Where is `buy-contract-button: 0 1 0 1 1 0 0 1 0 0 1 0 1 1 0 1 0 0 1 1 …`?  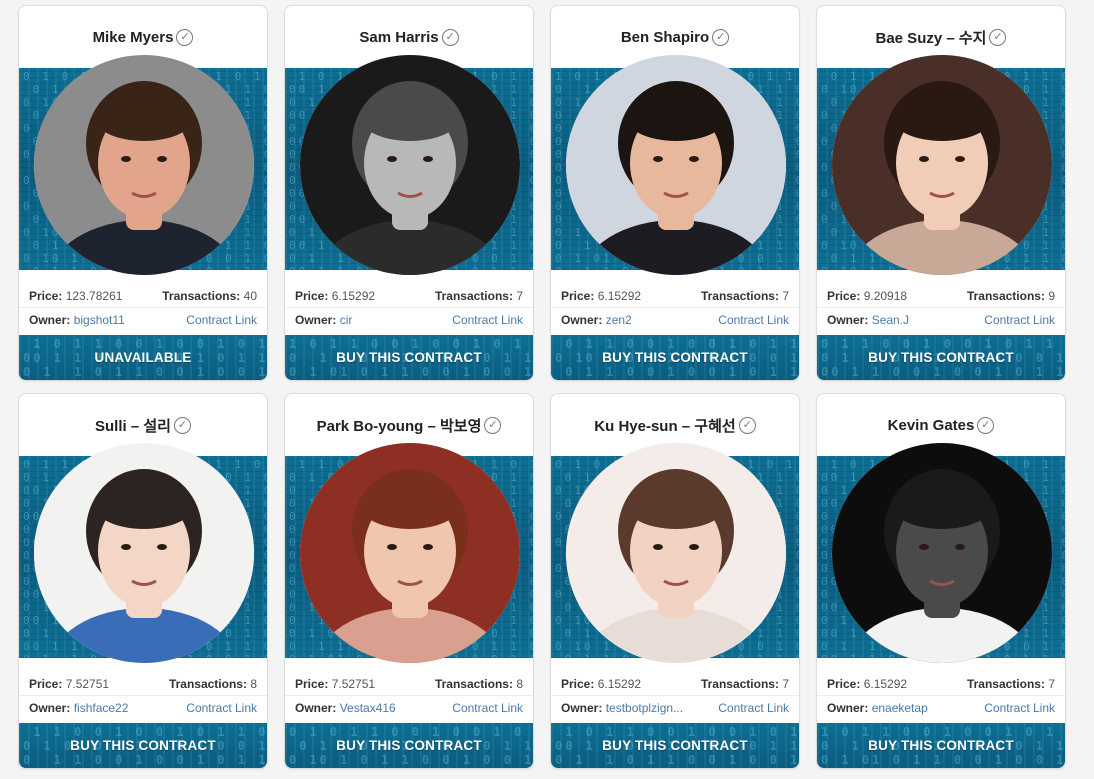 buy-contract-button: 0 1 0 1 1 0 0 1 0 0 1 0 1 1 0 1 0 0 1 1 … is located at coordinates (409, 745).